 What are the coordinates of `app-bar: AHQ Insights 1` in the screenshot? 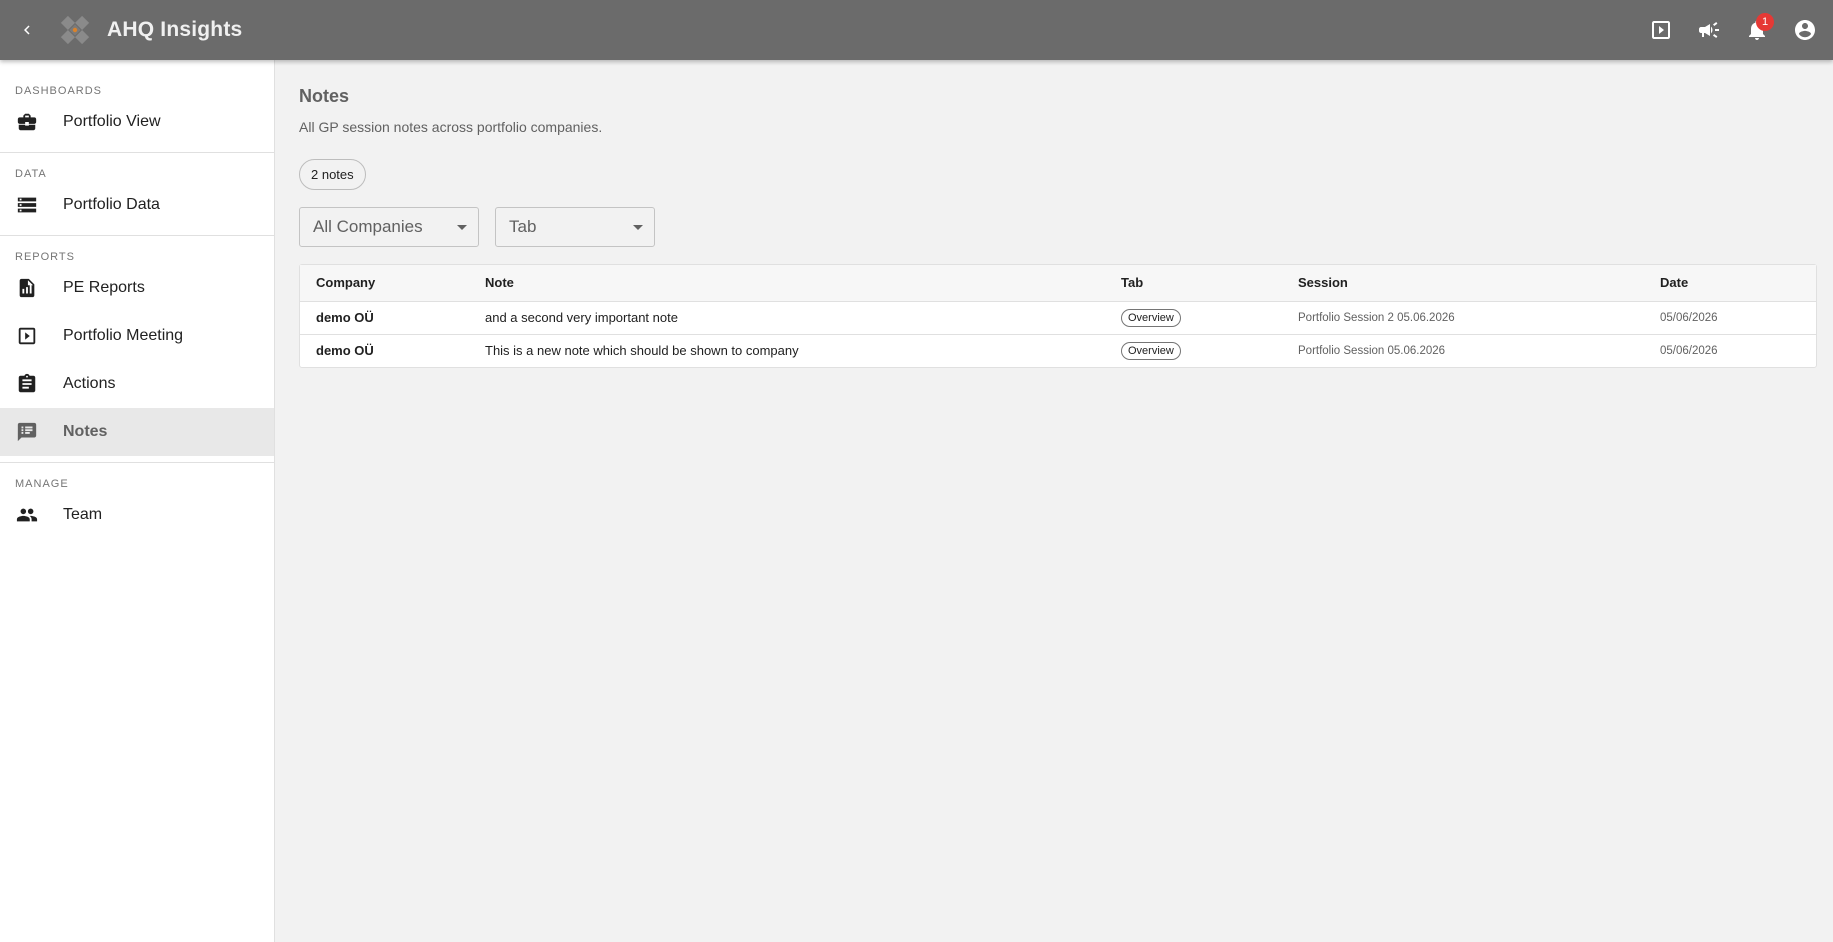 It's located at (916, 30).